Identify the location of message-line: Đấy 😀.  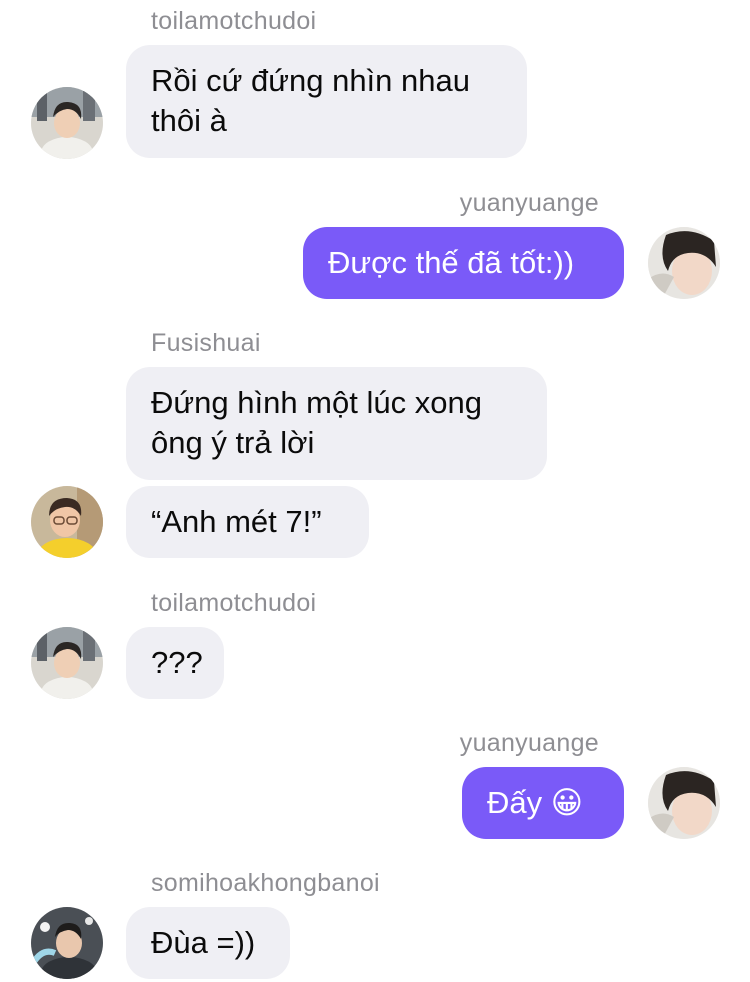
(535, 802).